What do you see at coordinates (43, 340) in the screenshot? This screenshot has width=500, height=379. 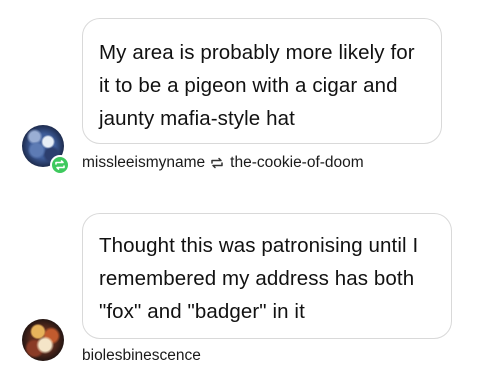 I see `avatar-biolesbinescence` at bounding box center [43, 340].